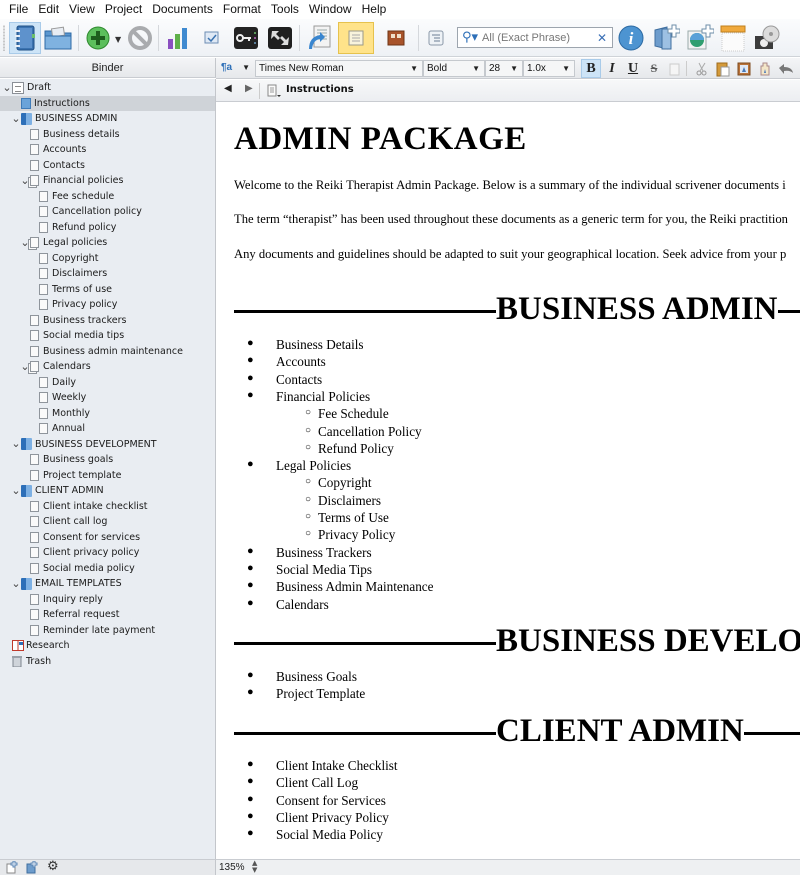 This screenshot has height=875, width=800. Describe the element at coordinates (123, 9) in the screenshot. I see `menu-project: Project` at that location.